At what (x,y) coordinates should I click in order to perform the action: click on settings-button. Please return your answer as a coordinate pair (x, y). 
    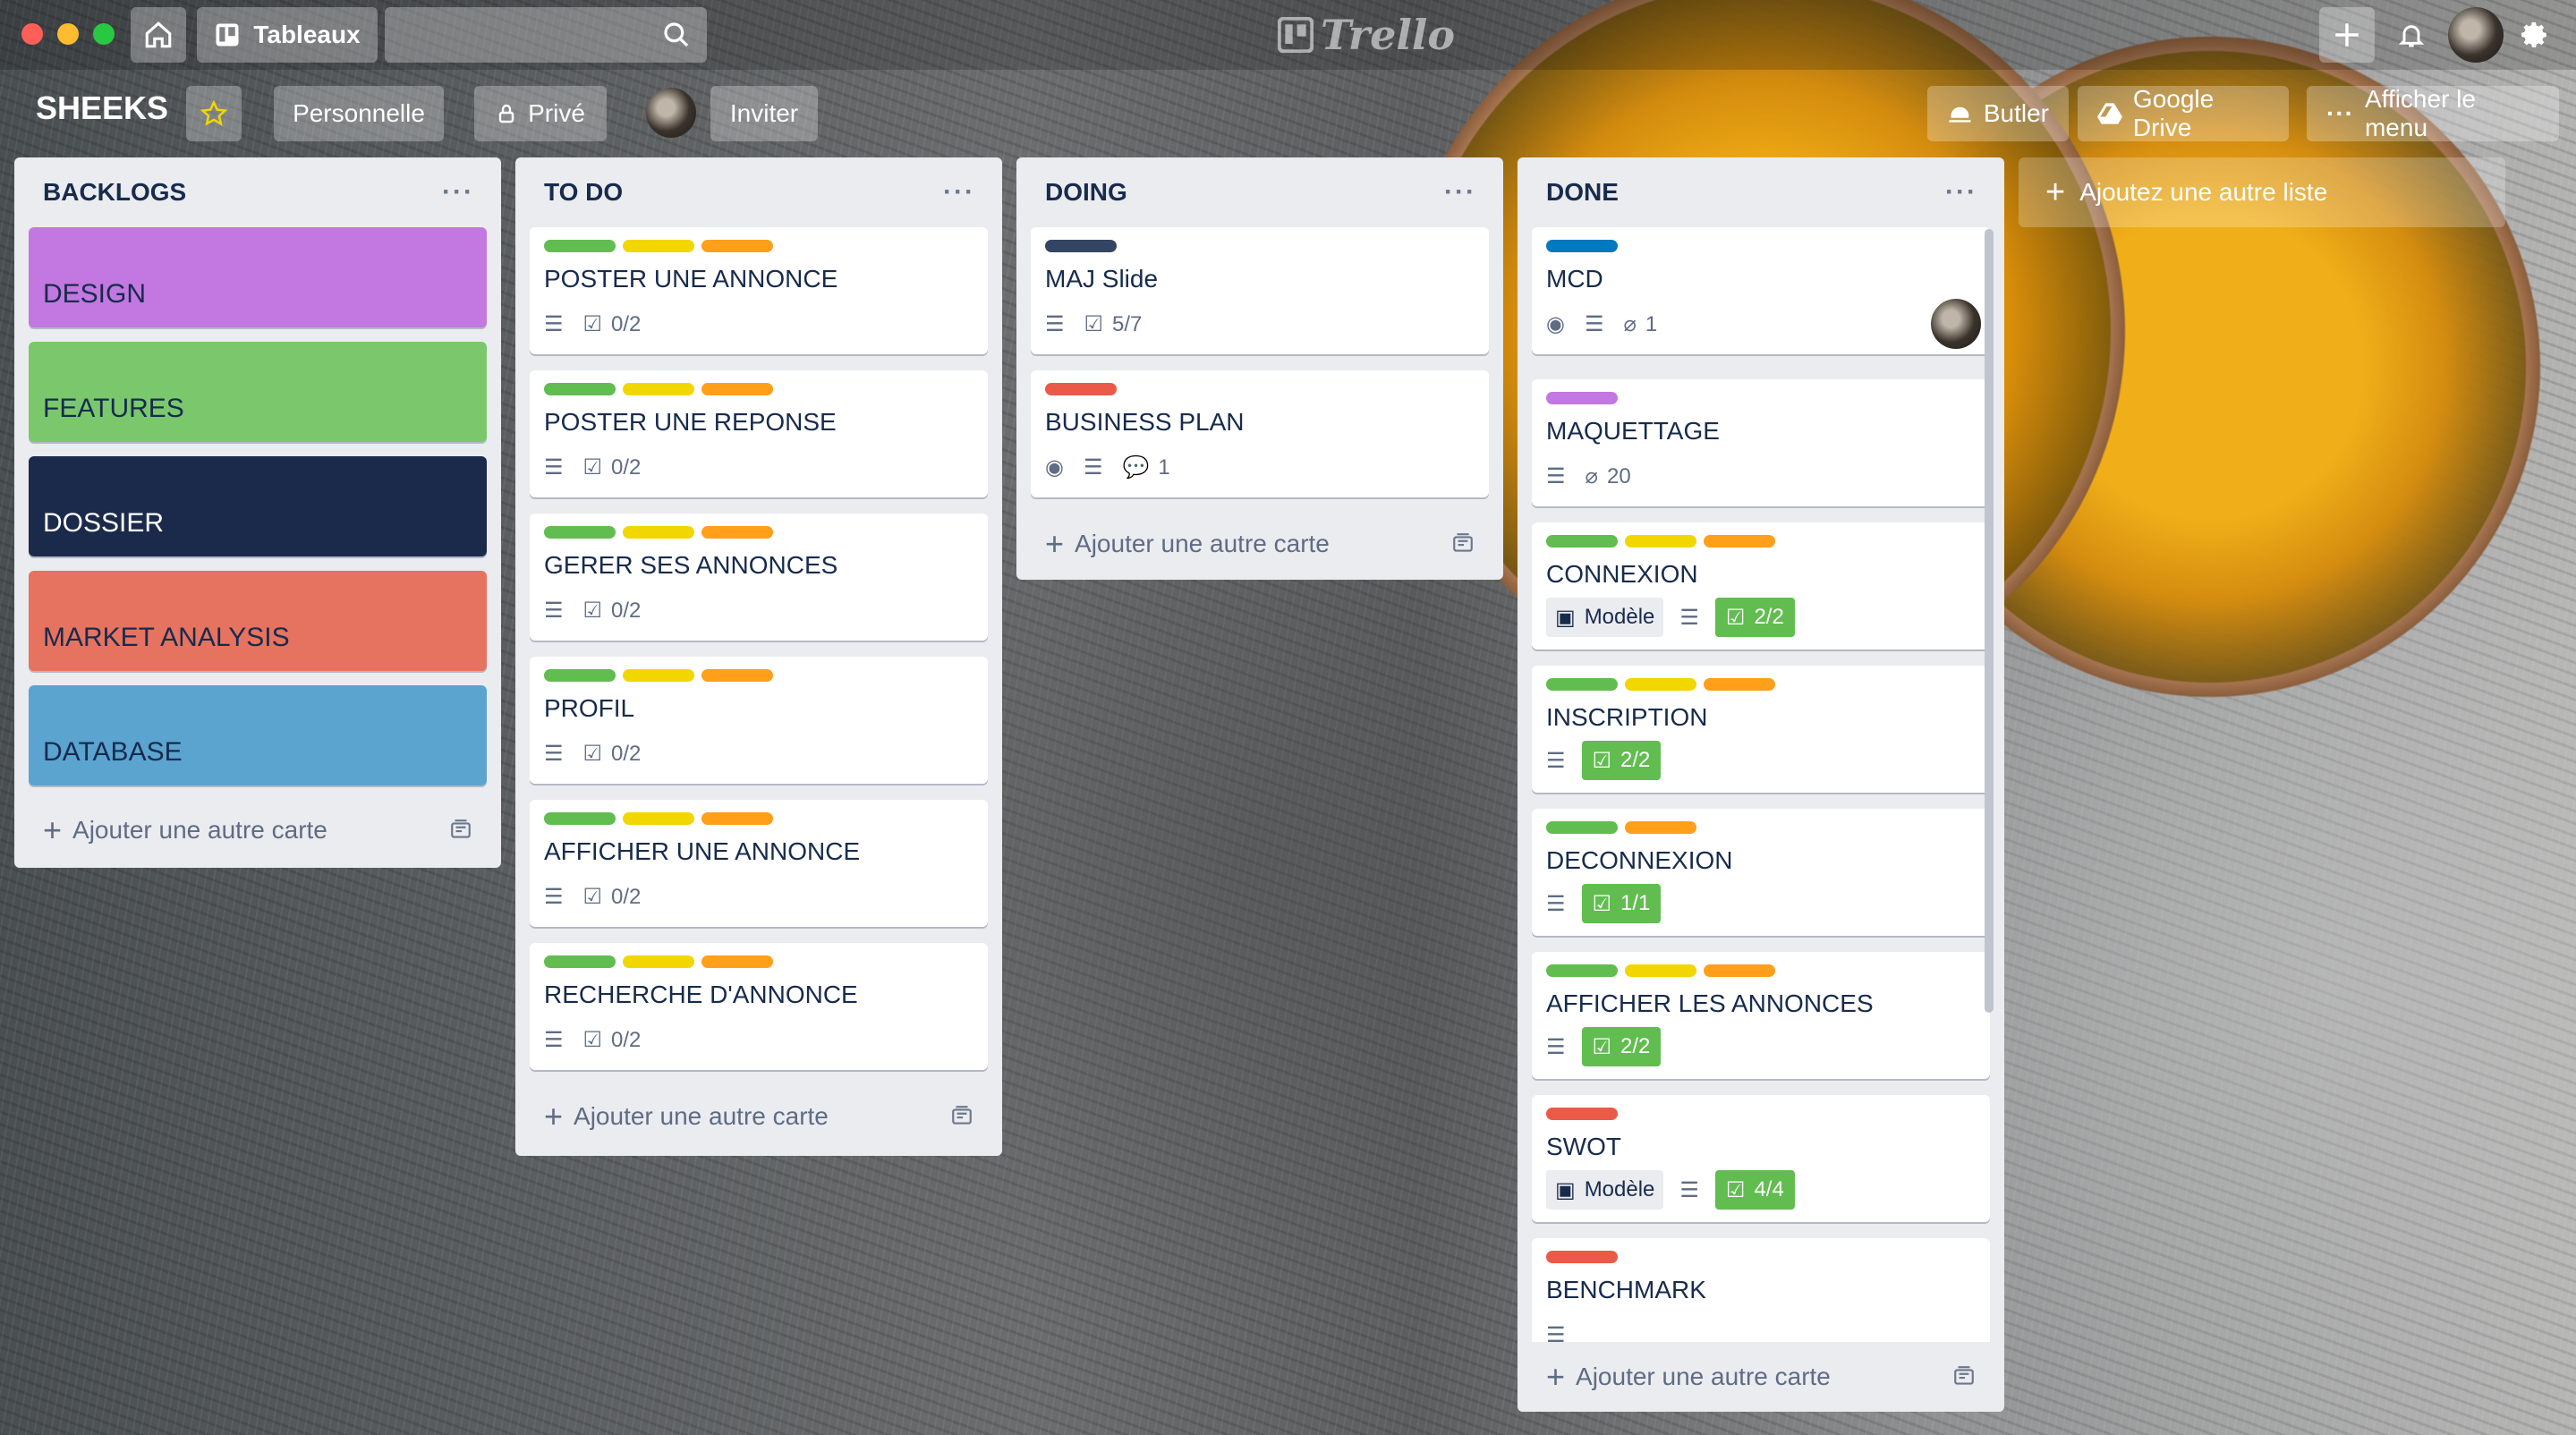
    Looking at the image, I should click on (2535, 35).